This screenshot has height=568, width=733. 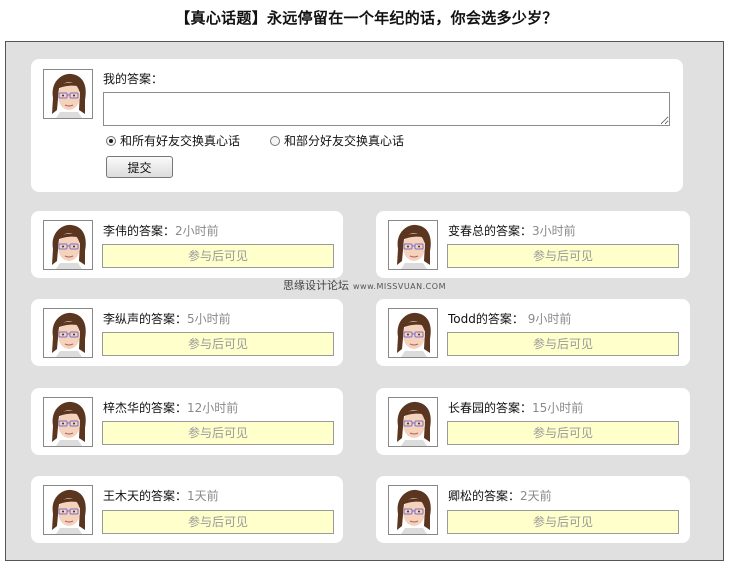 I want to click on answer-author: 卿松的答案：2天前, so click(x=500, y=495).